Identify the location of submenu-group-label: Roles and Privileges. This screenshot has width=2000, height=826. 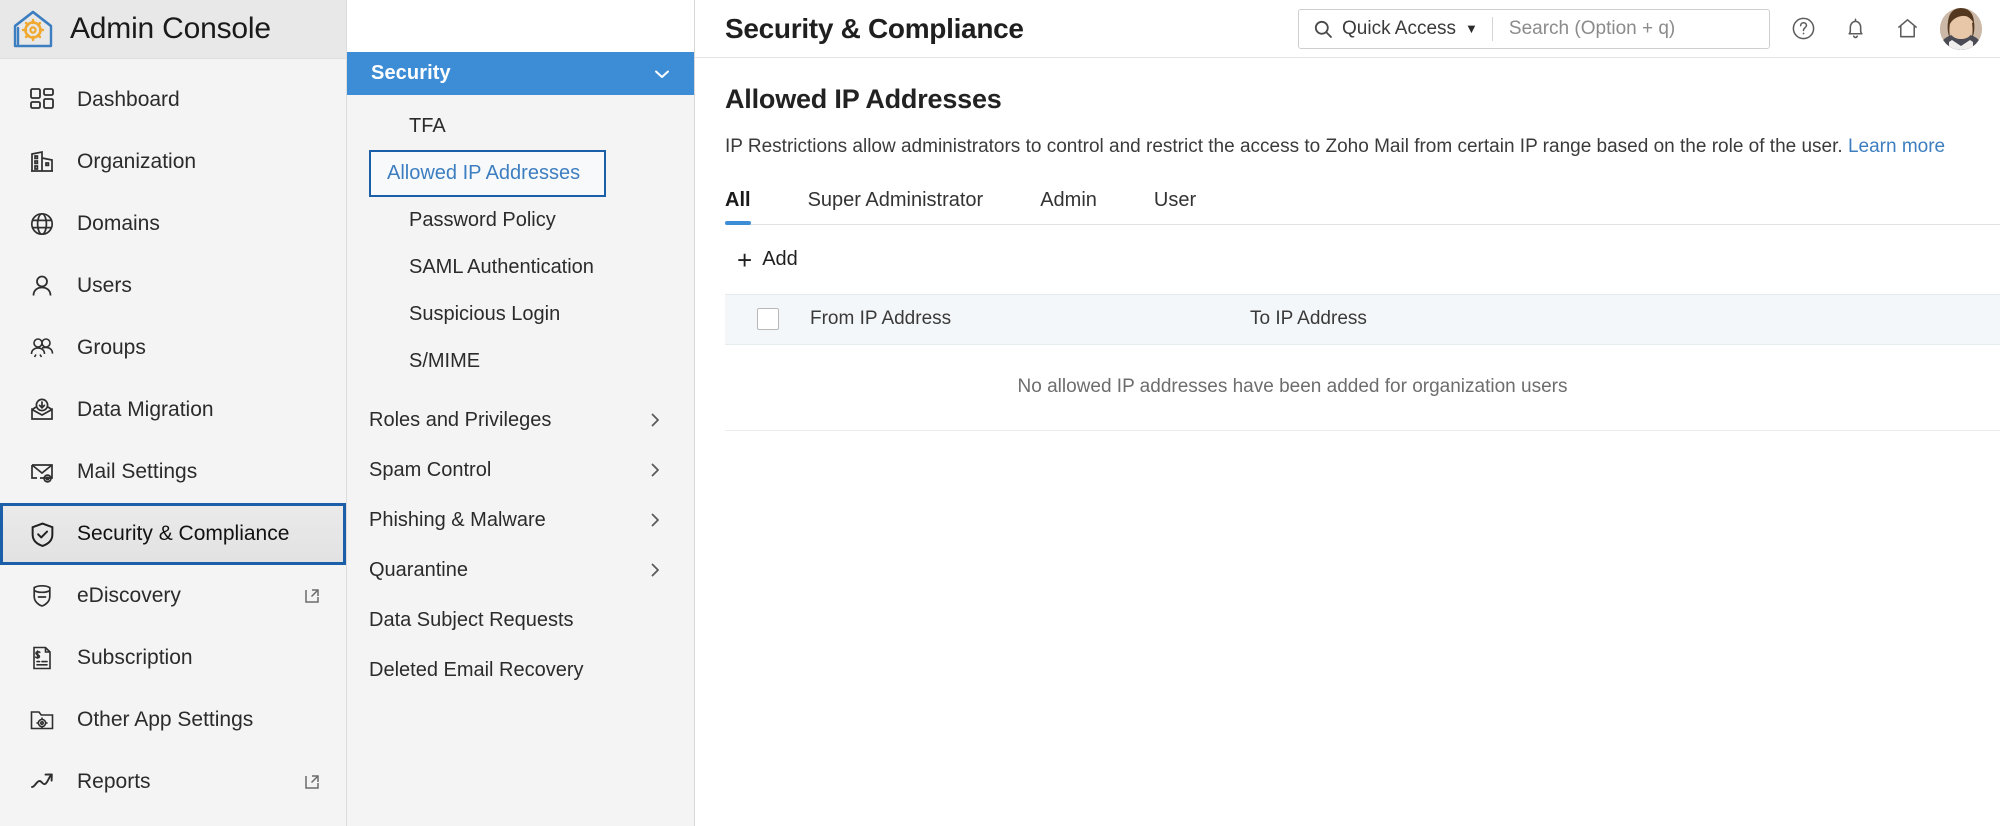
(460, 419).